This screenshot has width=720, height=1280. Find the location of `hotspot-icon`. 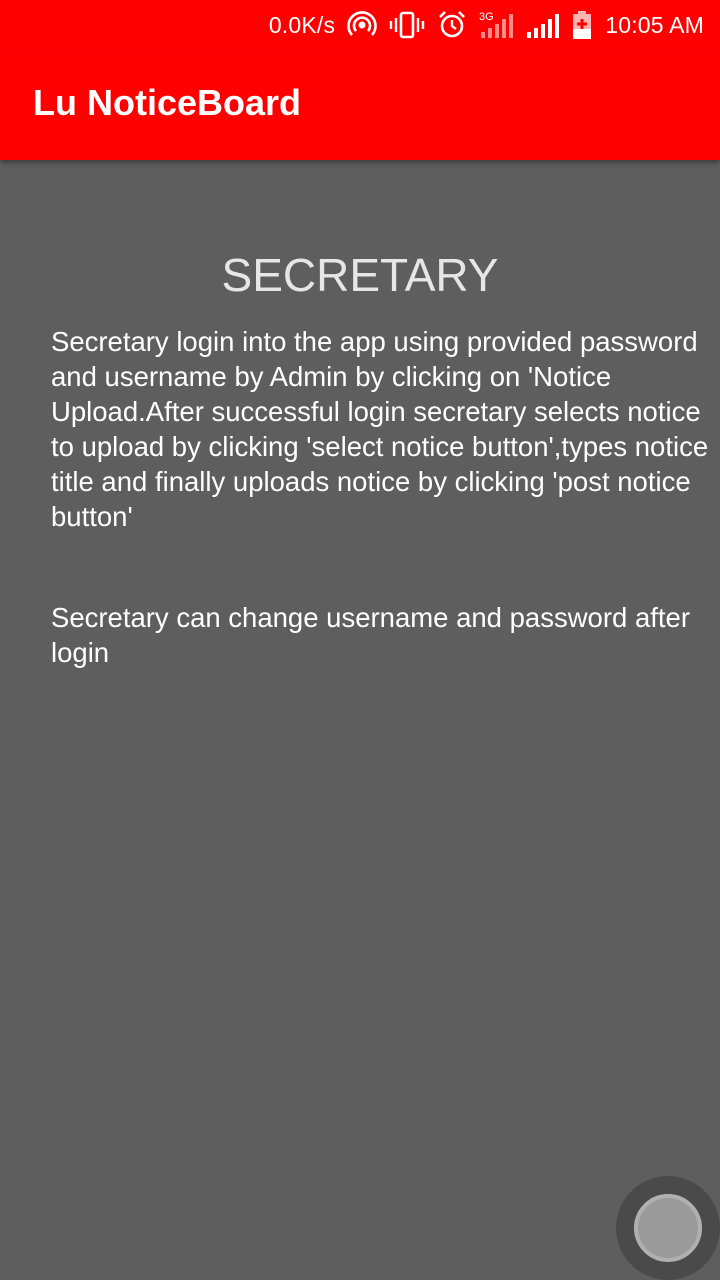

hotspot-icon is located at coordinates (362, 25).